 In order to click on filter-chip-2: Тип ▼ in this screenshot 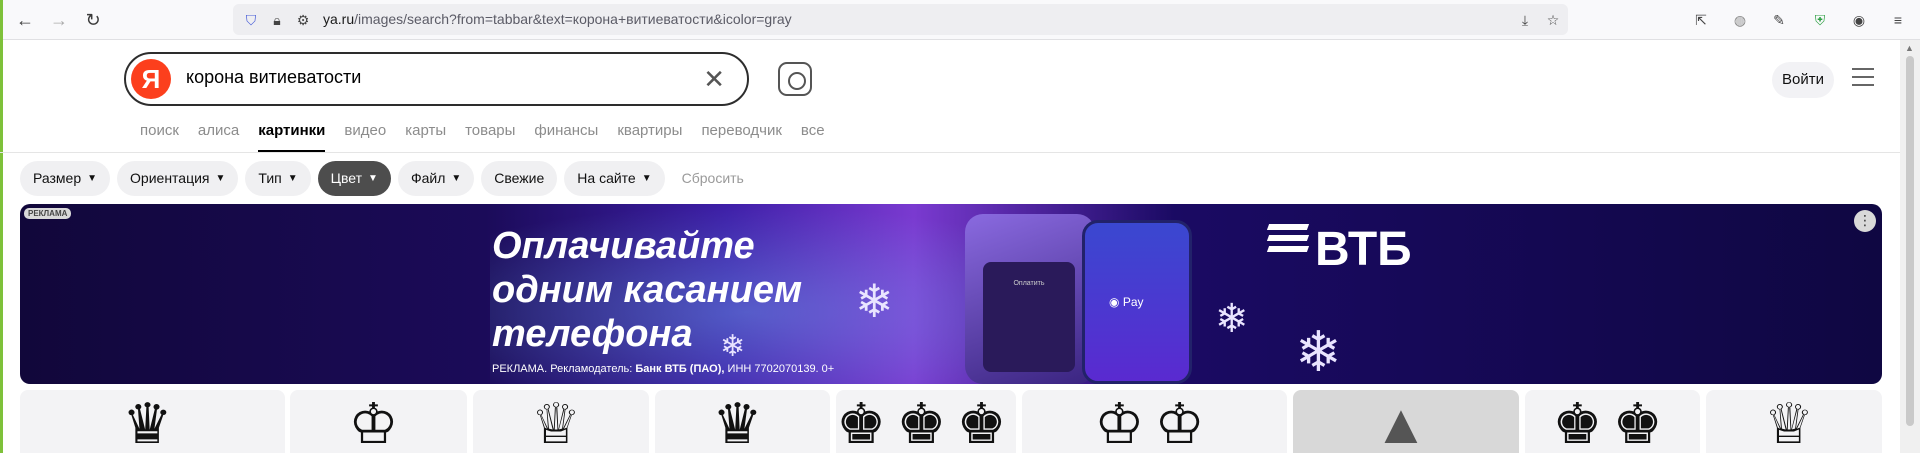, I will do `click(278, 178)`.